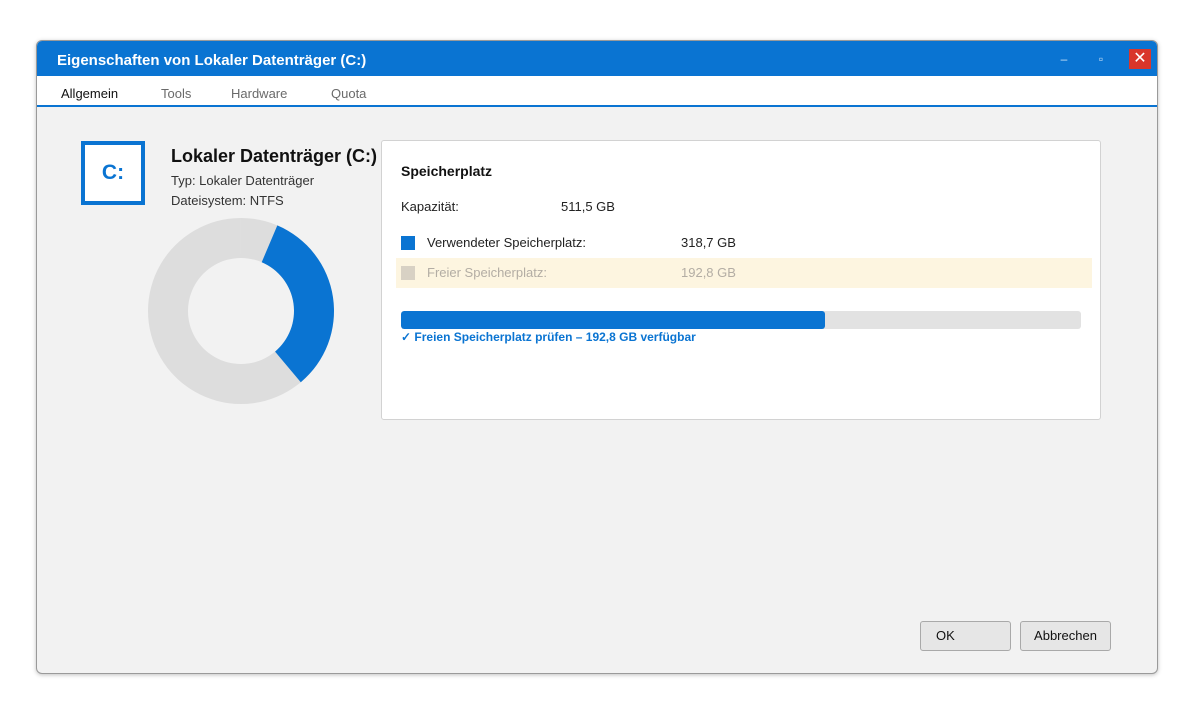  I want to click on drive-type: Typ: Lokaler Datenträger, so click(243, 180).